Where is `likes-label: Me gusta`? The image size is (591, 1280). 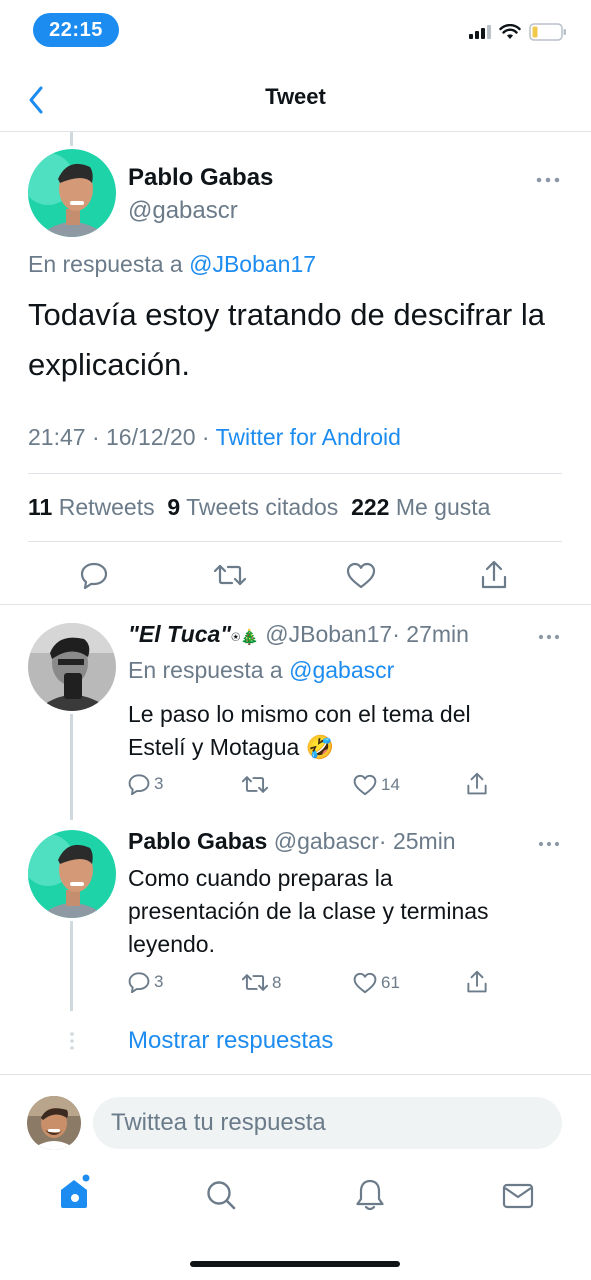
likes-label: Me gusta is located at coordinates (443, 507).